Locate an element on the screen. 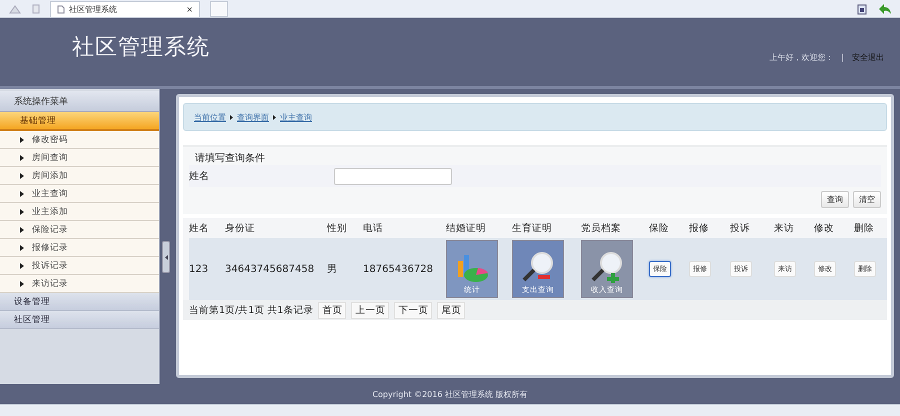  column-header: 身份证 is located at coordinates (240, 229).